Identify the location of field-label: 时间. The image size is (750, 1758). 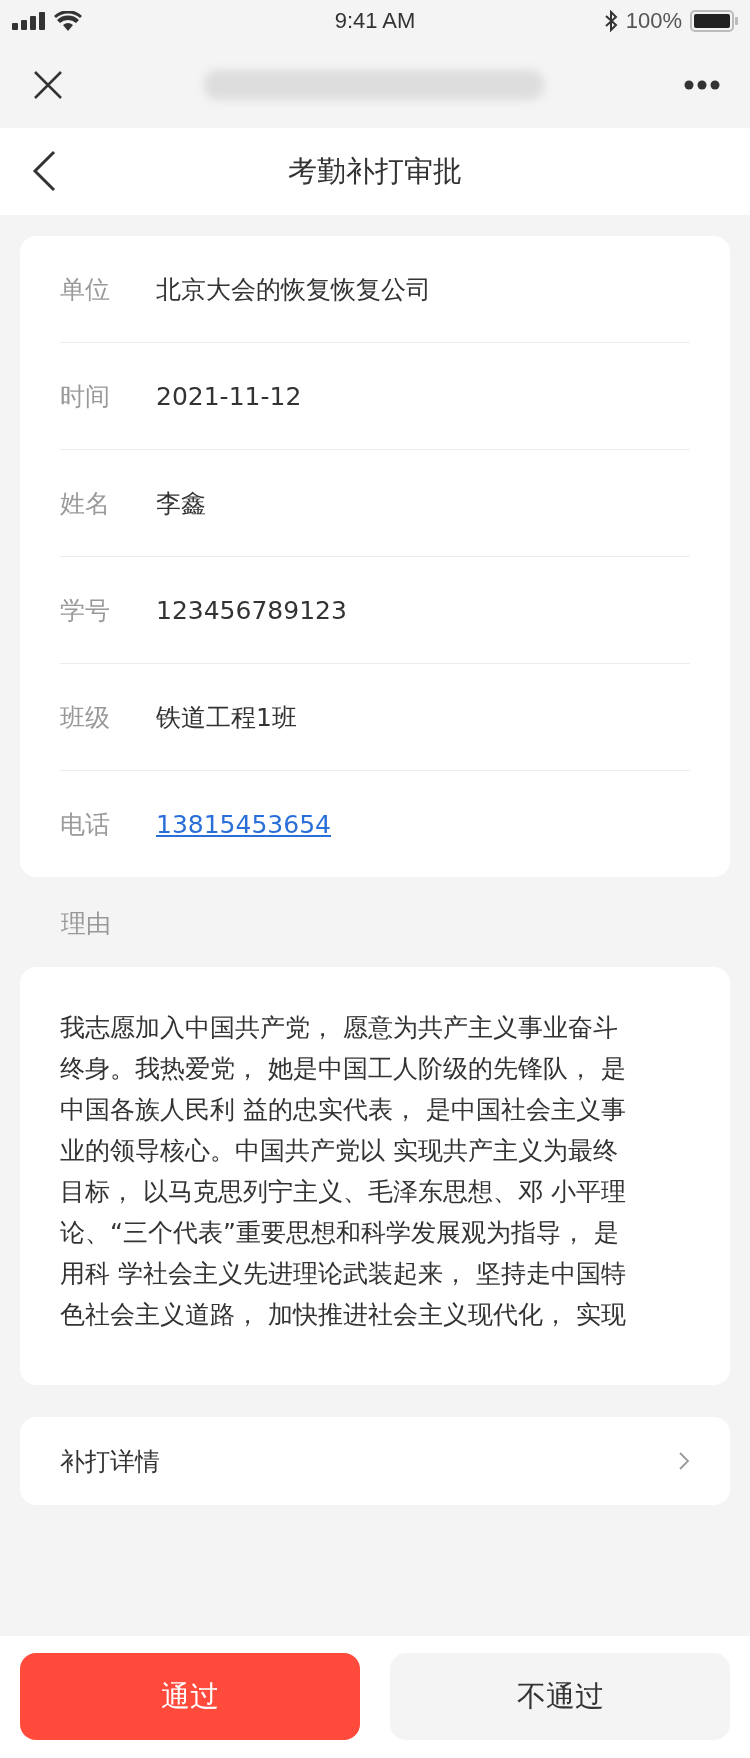
(85, 396).